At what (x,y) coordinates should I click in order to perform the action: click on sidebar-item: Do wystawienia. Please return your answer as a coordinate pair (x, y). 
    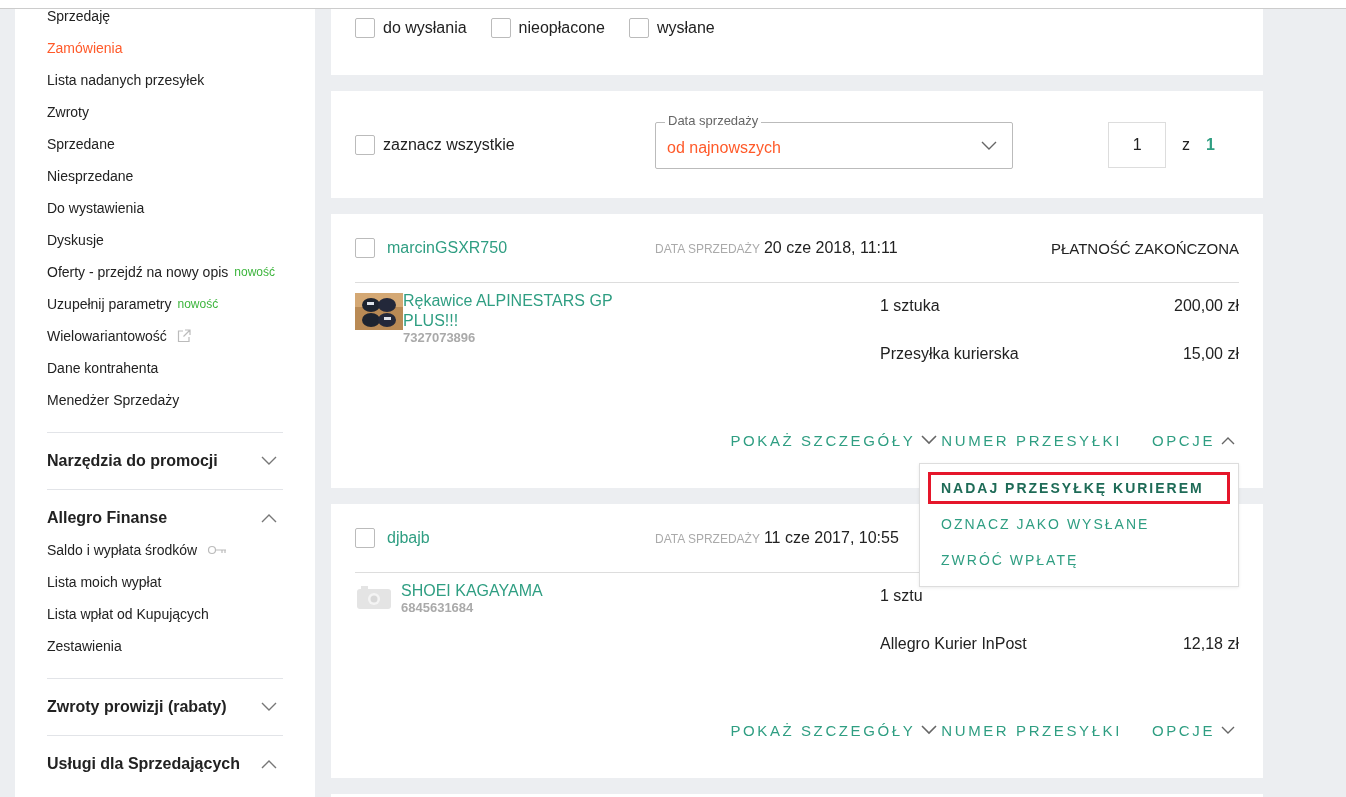
    Looking at the image, I should click on (96, 208).